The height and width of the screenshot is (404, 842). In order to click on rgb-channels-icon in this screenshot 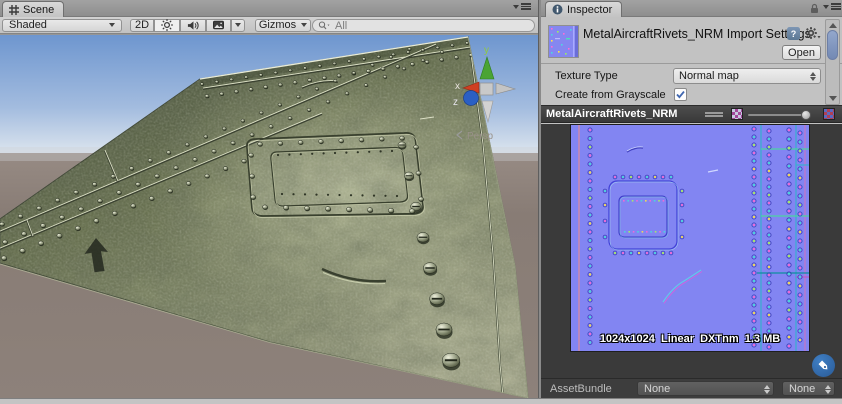, I will do `click(737, 114)`.